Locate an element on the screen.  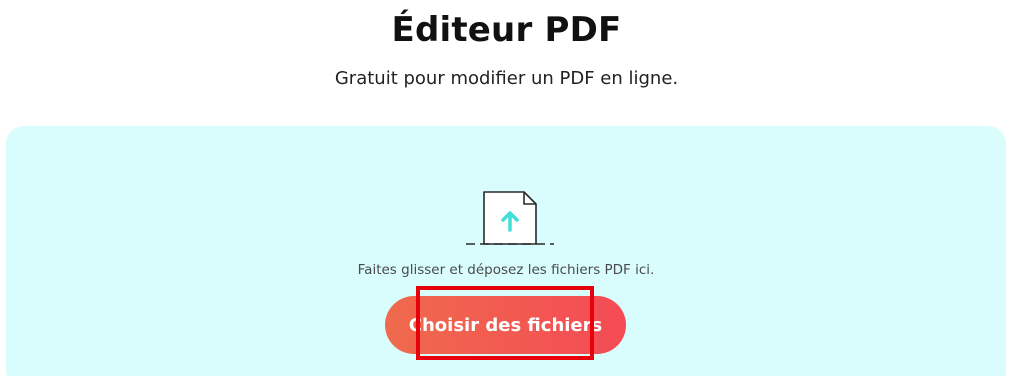
page-subtitle: Gratuit pour modifier un PDF en ligne. is located at coordinates (506, 78).